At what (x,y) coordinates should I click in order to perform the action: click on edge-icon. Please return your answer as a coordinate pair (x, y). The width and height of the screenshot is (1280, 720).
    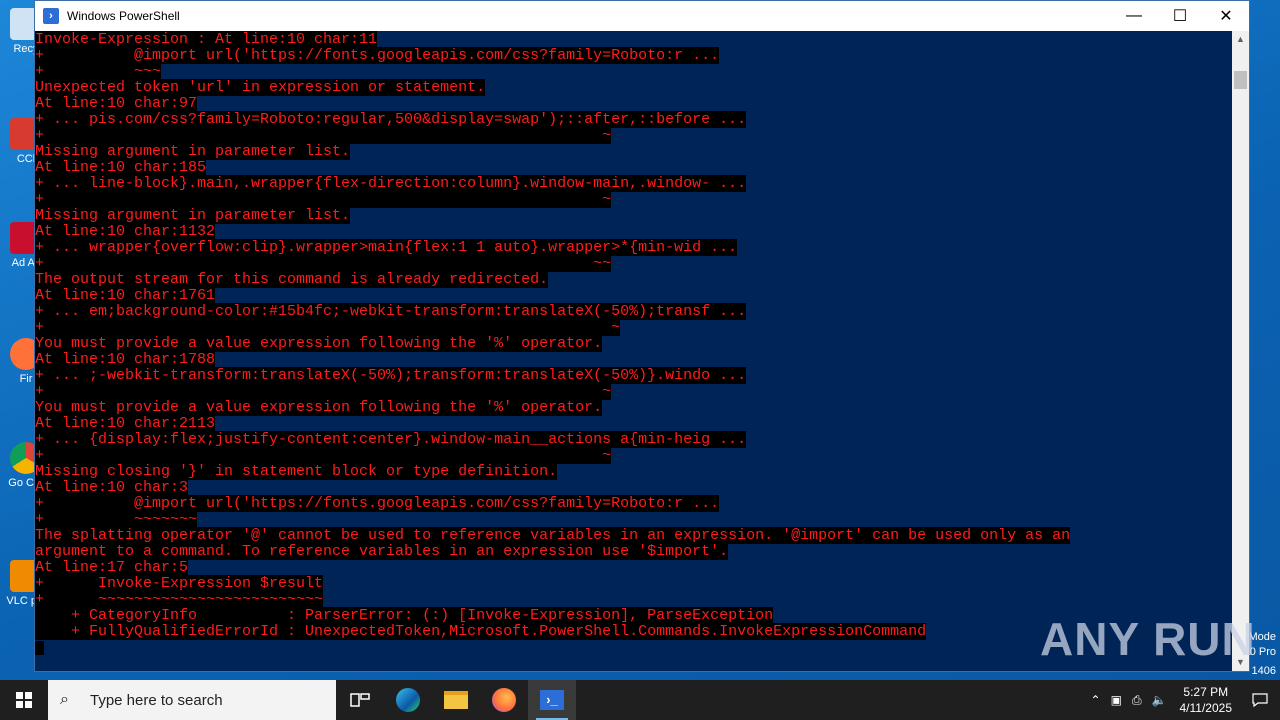
    Looking at the image, I should click on (408, 700).